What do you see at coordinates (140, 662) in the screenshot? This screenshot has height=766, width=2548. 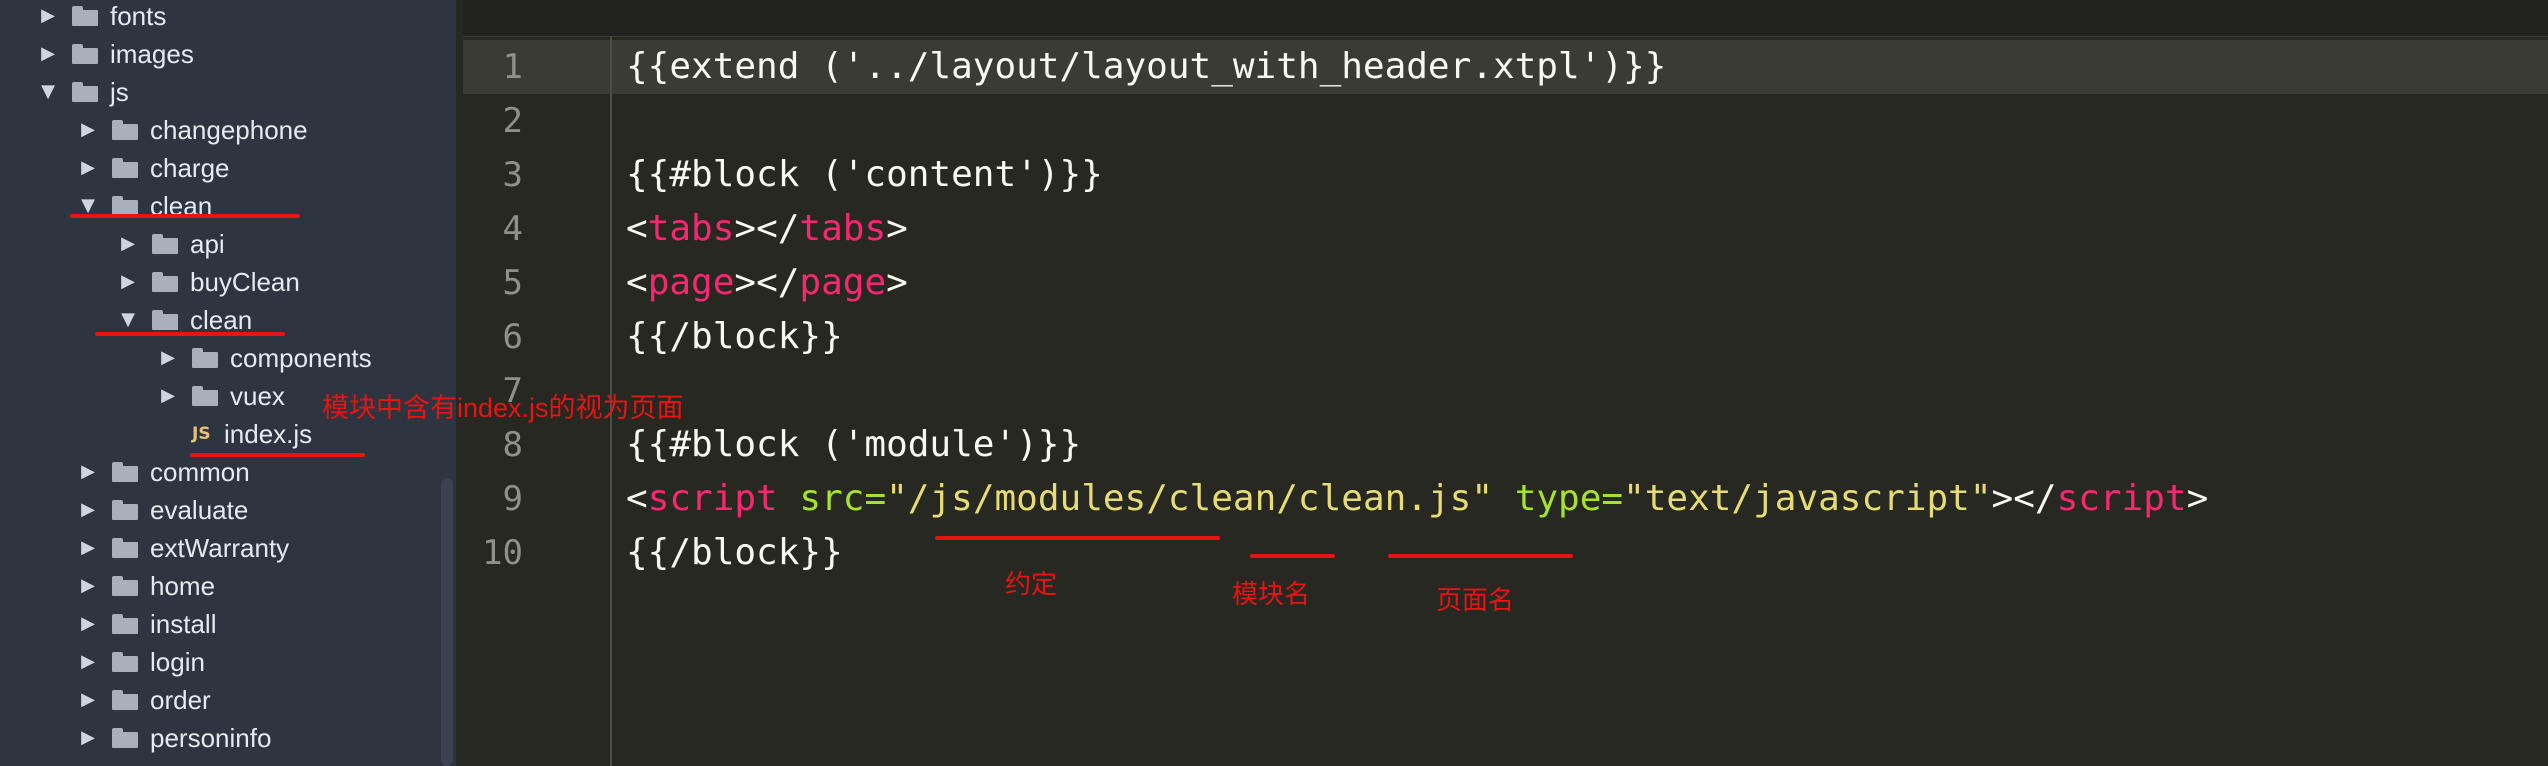 I see `tree-item: ▶ login` at bounding box center [140, 662].